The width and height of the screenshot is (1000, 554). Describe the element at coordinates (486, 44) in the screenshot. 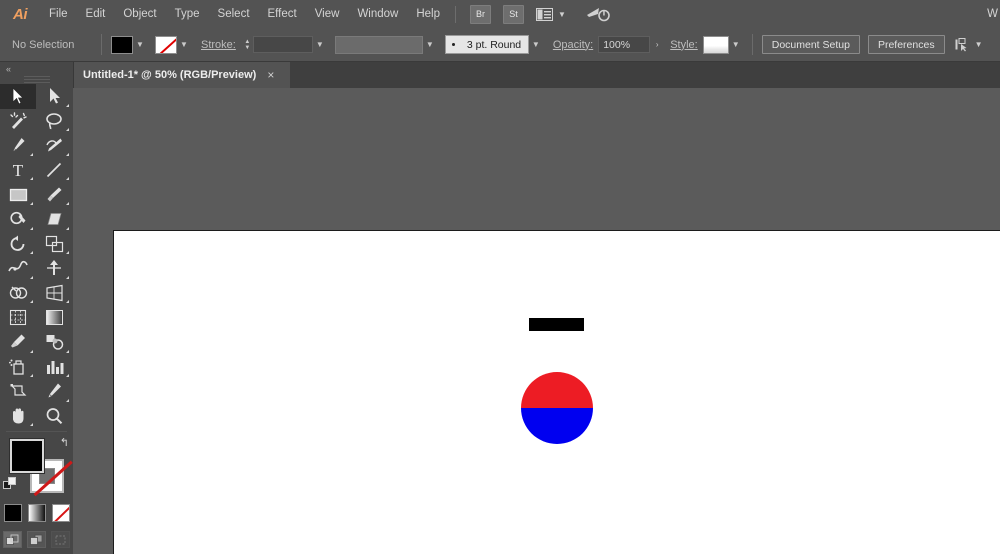

I see `brush-definition-selector: 3 pt. Round` at that location.